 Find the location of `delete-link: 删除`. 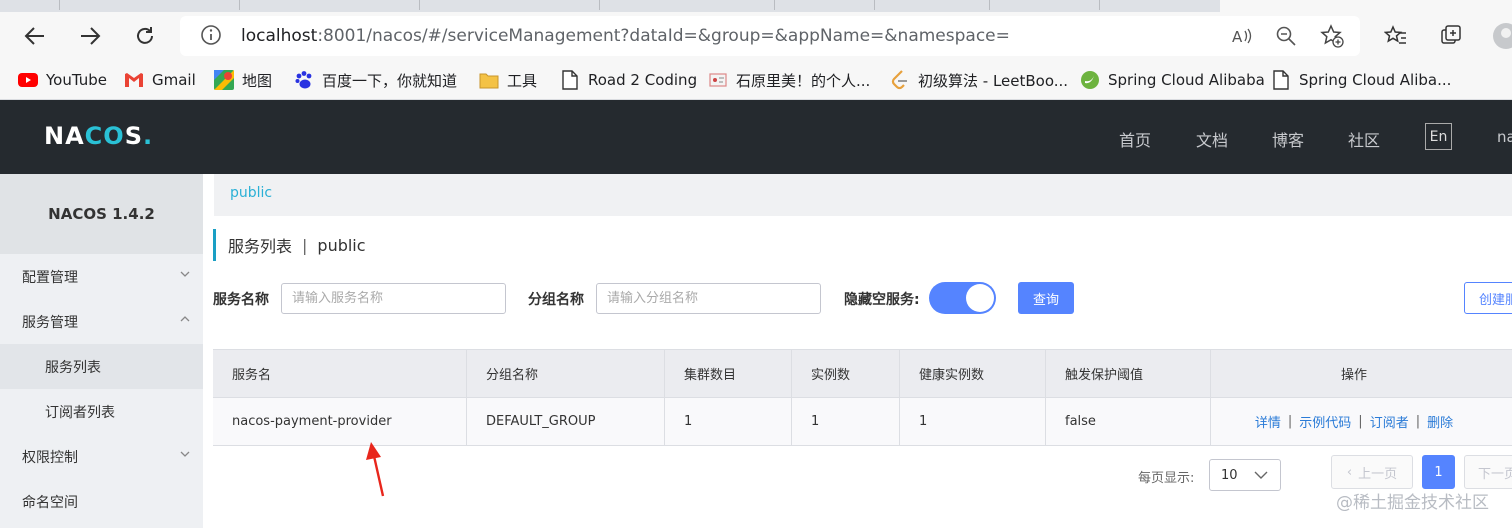

delete-link: 删除 is located at coordinates (1440, 421).